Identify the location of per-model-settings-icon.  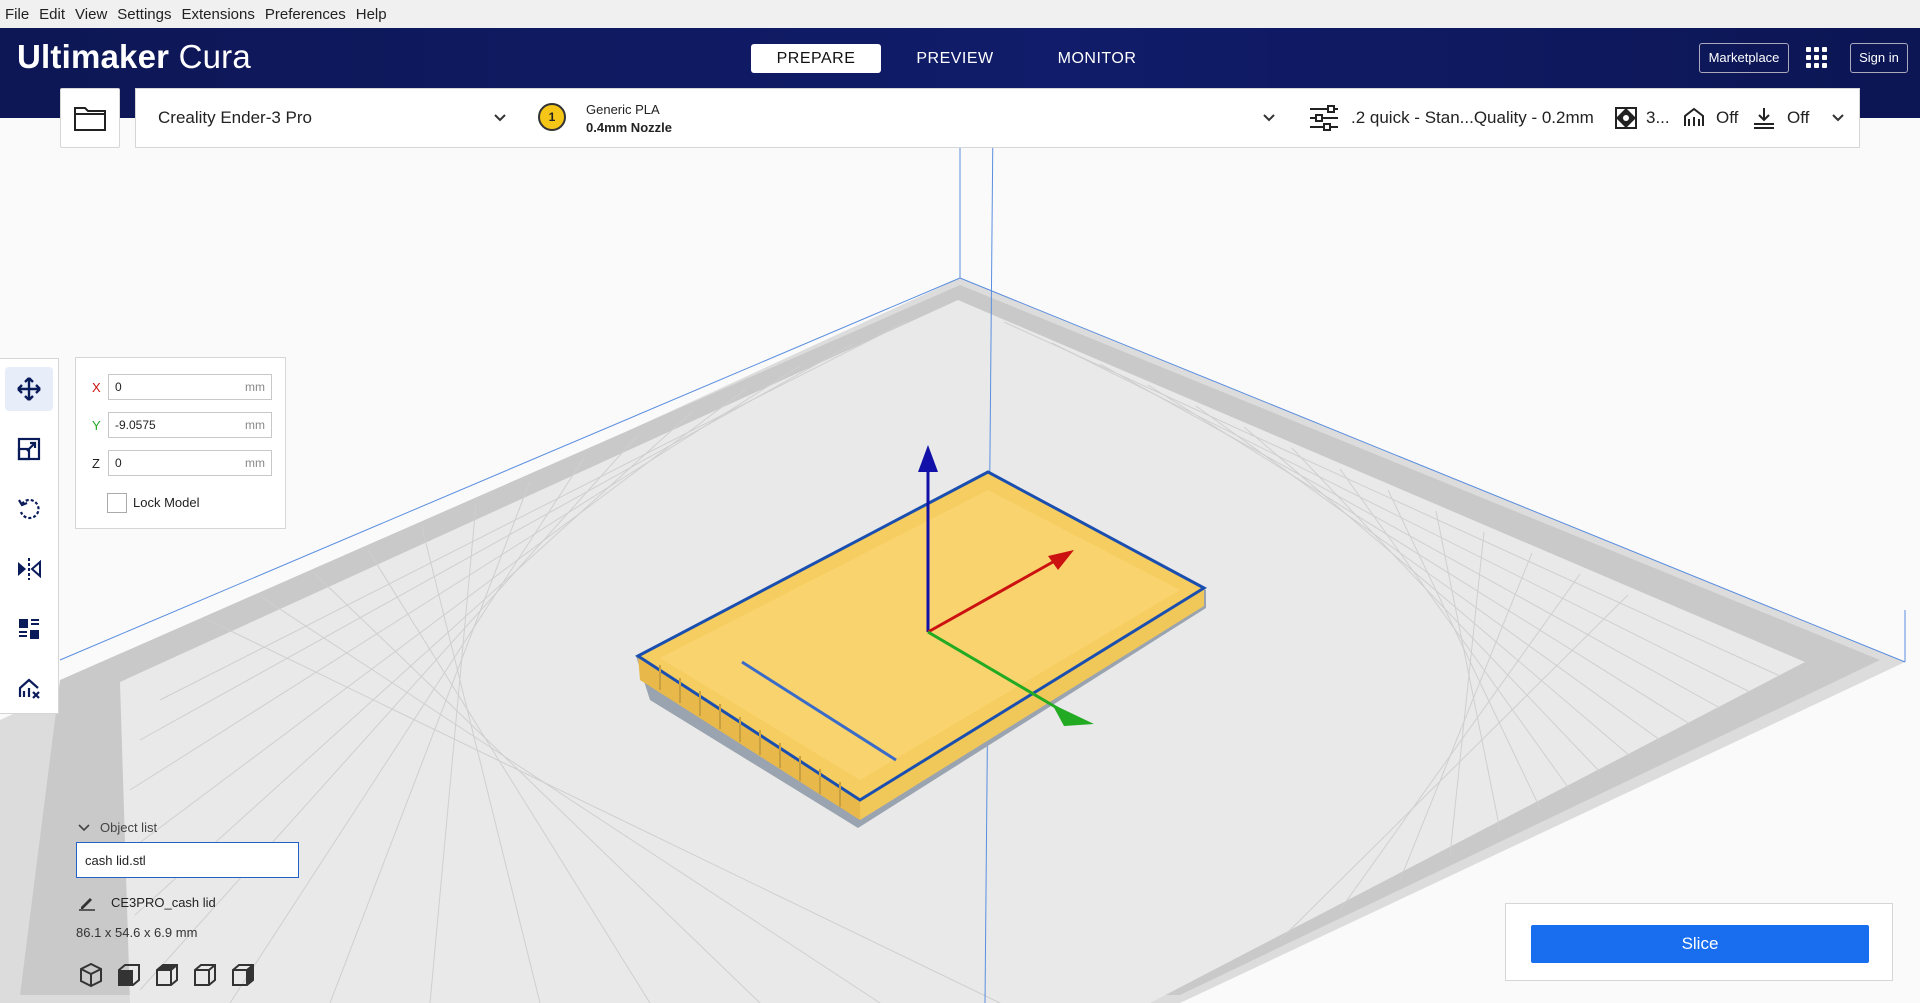
(29, 629).